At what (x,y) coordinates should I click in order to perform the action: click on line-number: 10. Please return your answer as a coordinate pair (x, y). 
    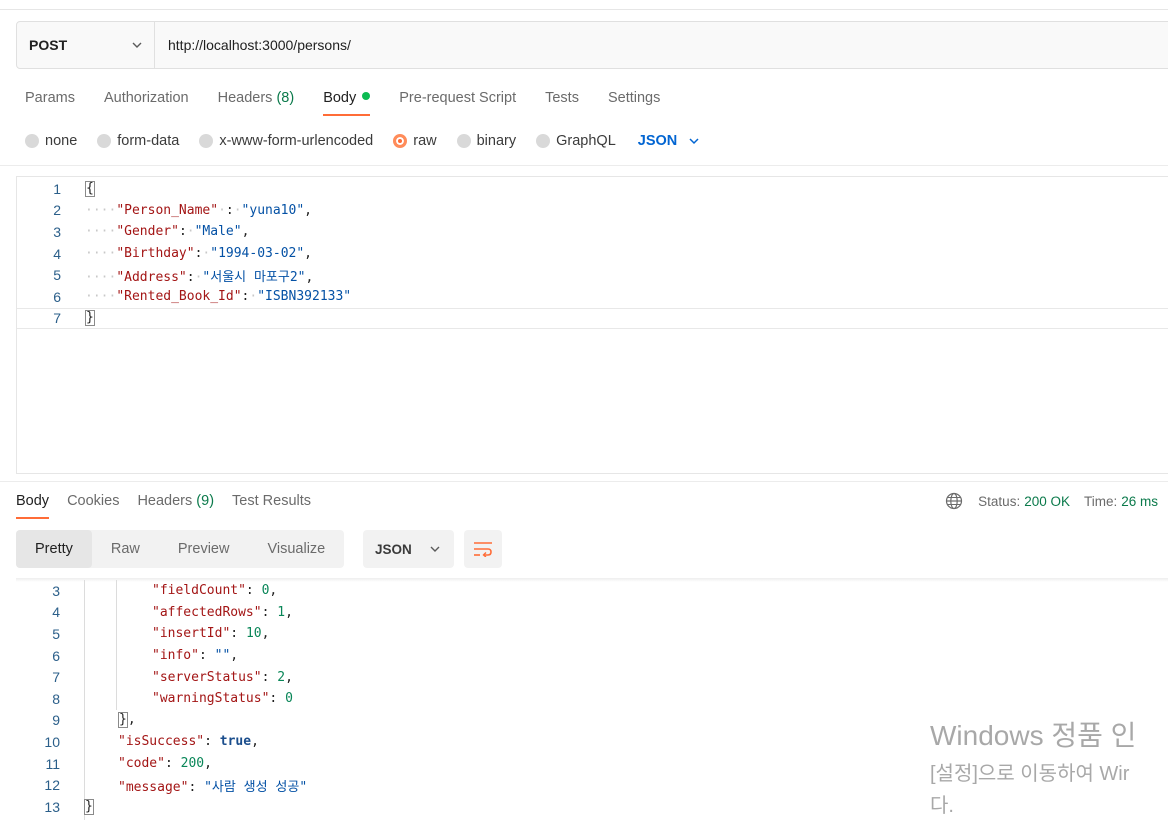
    Looking at the image, I should click on (52, 741).